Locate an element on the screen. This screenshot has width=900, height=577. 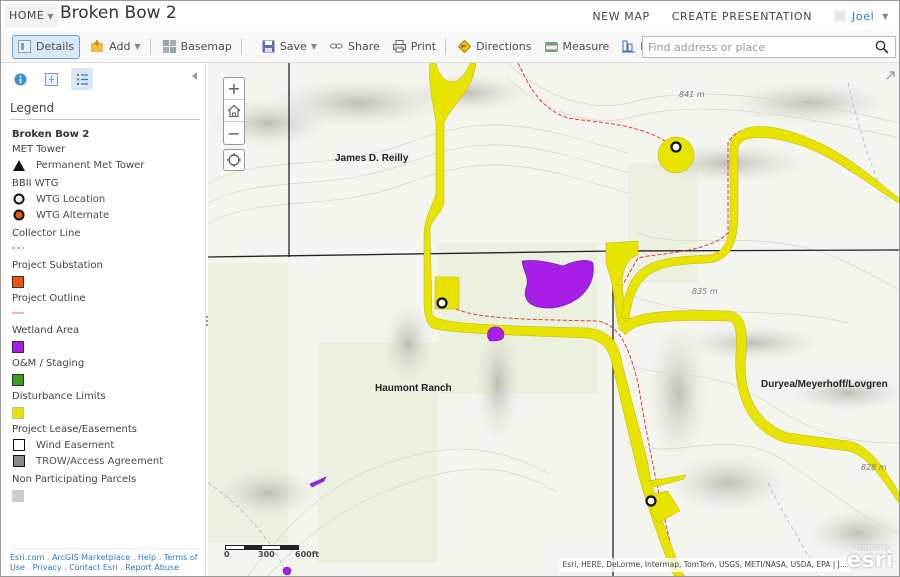
swatch-wind-easement is located at coordinates (19, 445).